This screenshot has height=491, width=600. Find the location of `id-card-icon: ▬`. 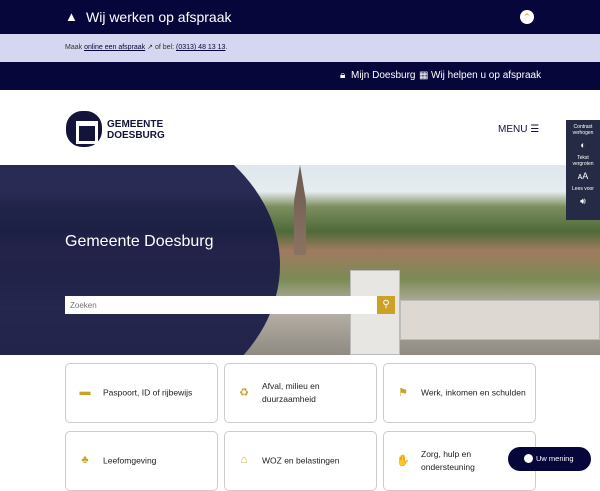

id-card-icon: ▬ is located at coordinates (85, 392).